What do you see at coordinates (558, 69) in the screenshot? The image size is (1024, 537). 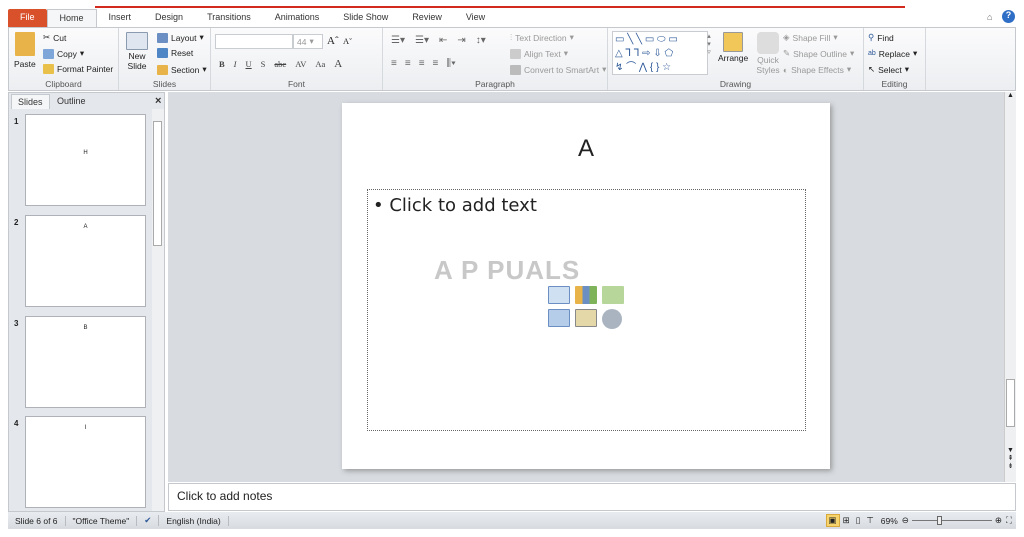 I see `convert-smartart-button: Convert to SmartArt ▾` at bounding box center [558, 69].